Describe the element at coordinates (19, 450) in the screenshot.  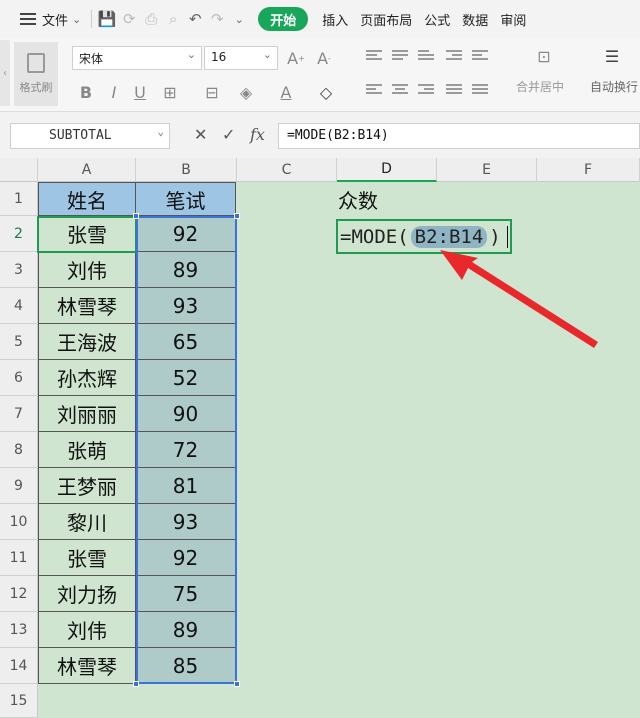
I see `row-header: 8` at that location.